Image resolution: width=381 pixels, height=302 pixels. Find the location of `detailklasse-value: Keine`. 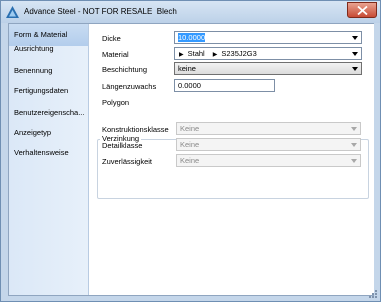

detailklasse-value: Keine is located at coordinates (190, 144).